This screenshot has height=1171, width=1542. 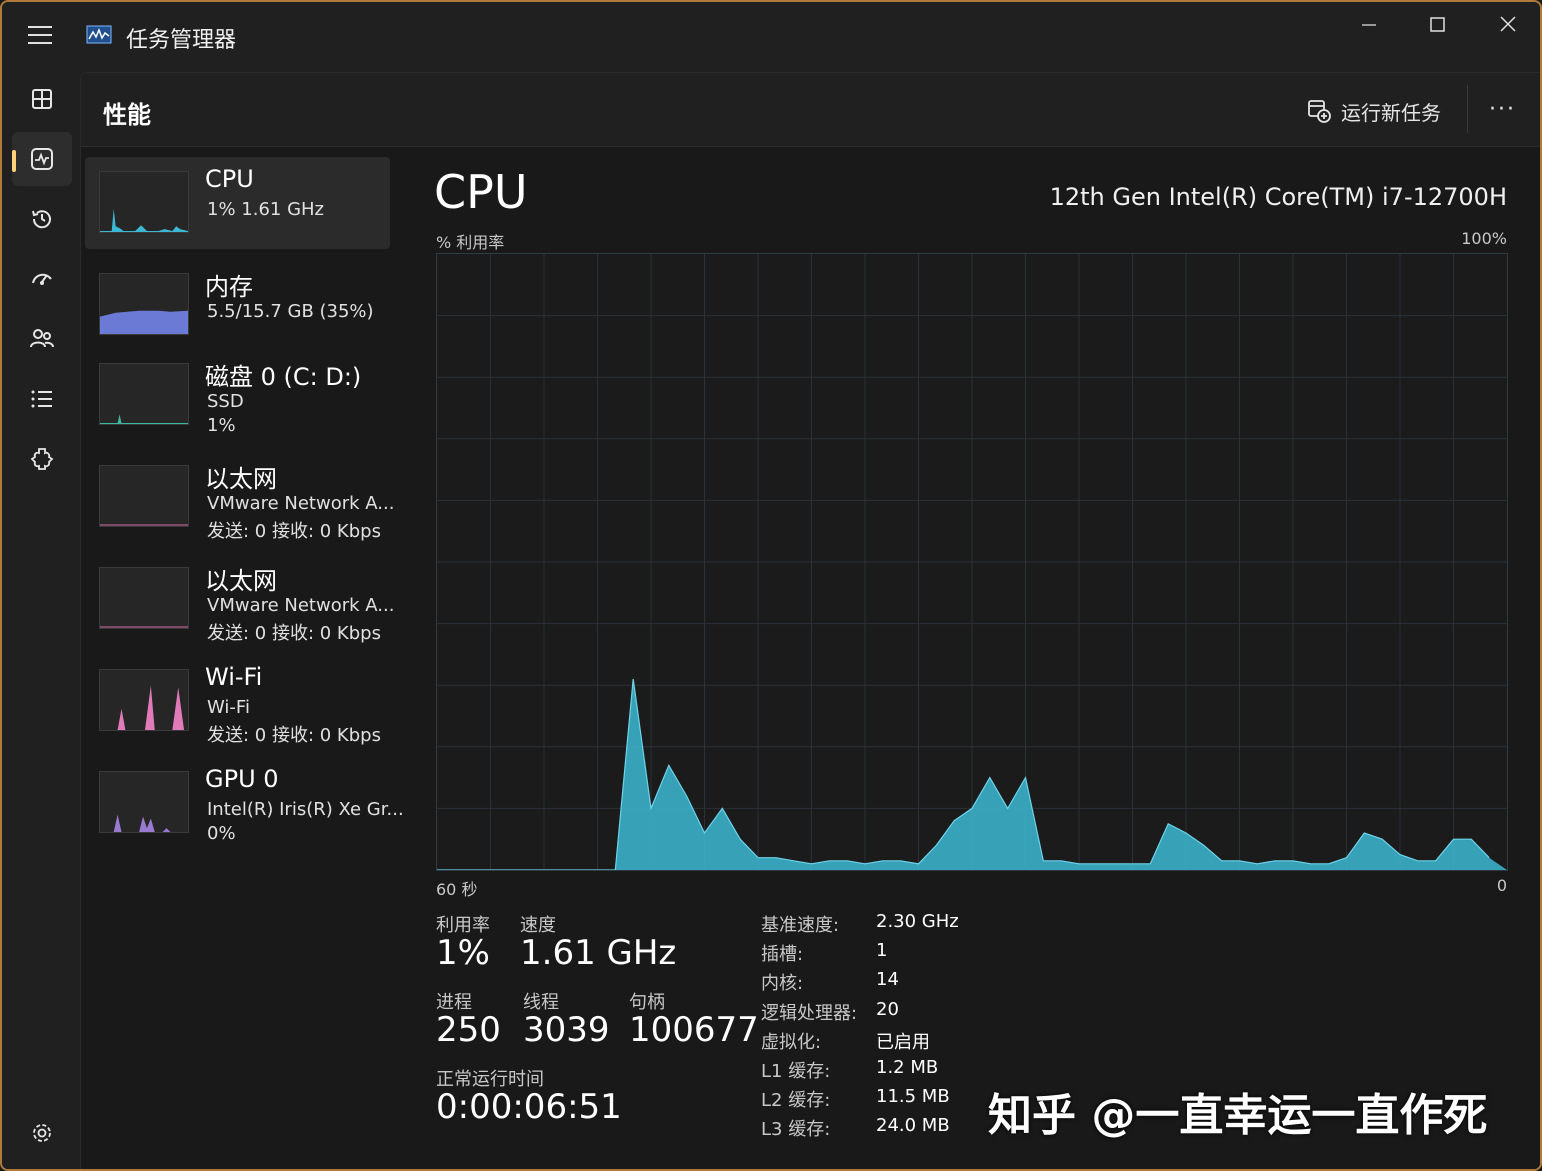 I want to click on spec-value: 20, so click(x=887, y=1009).